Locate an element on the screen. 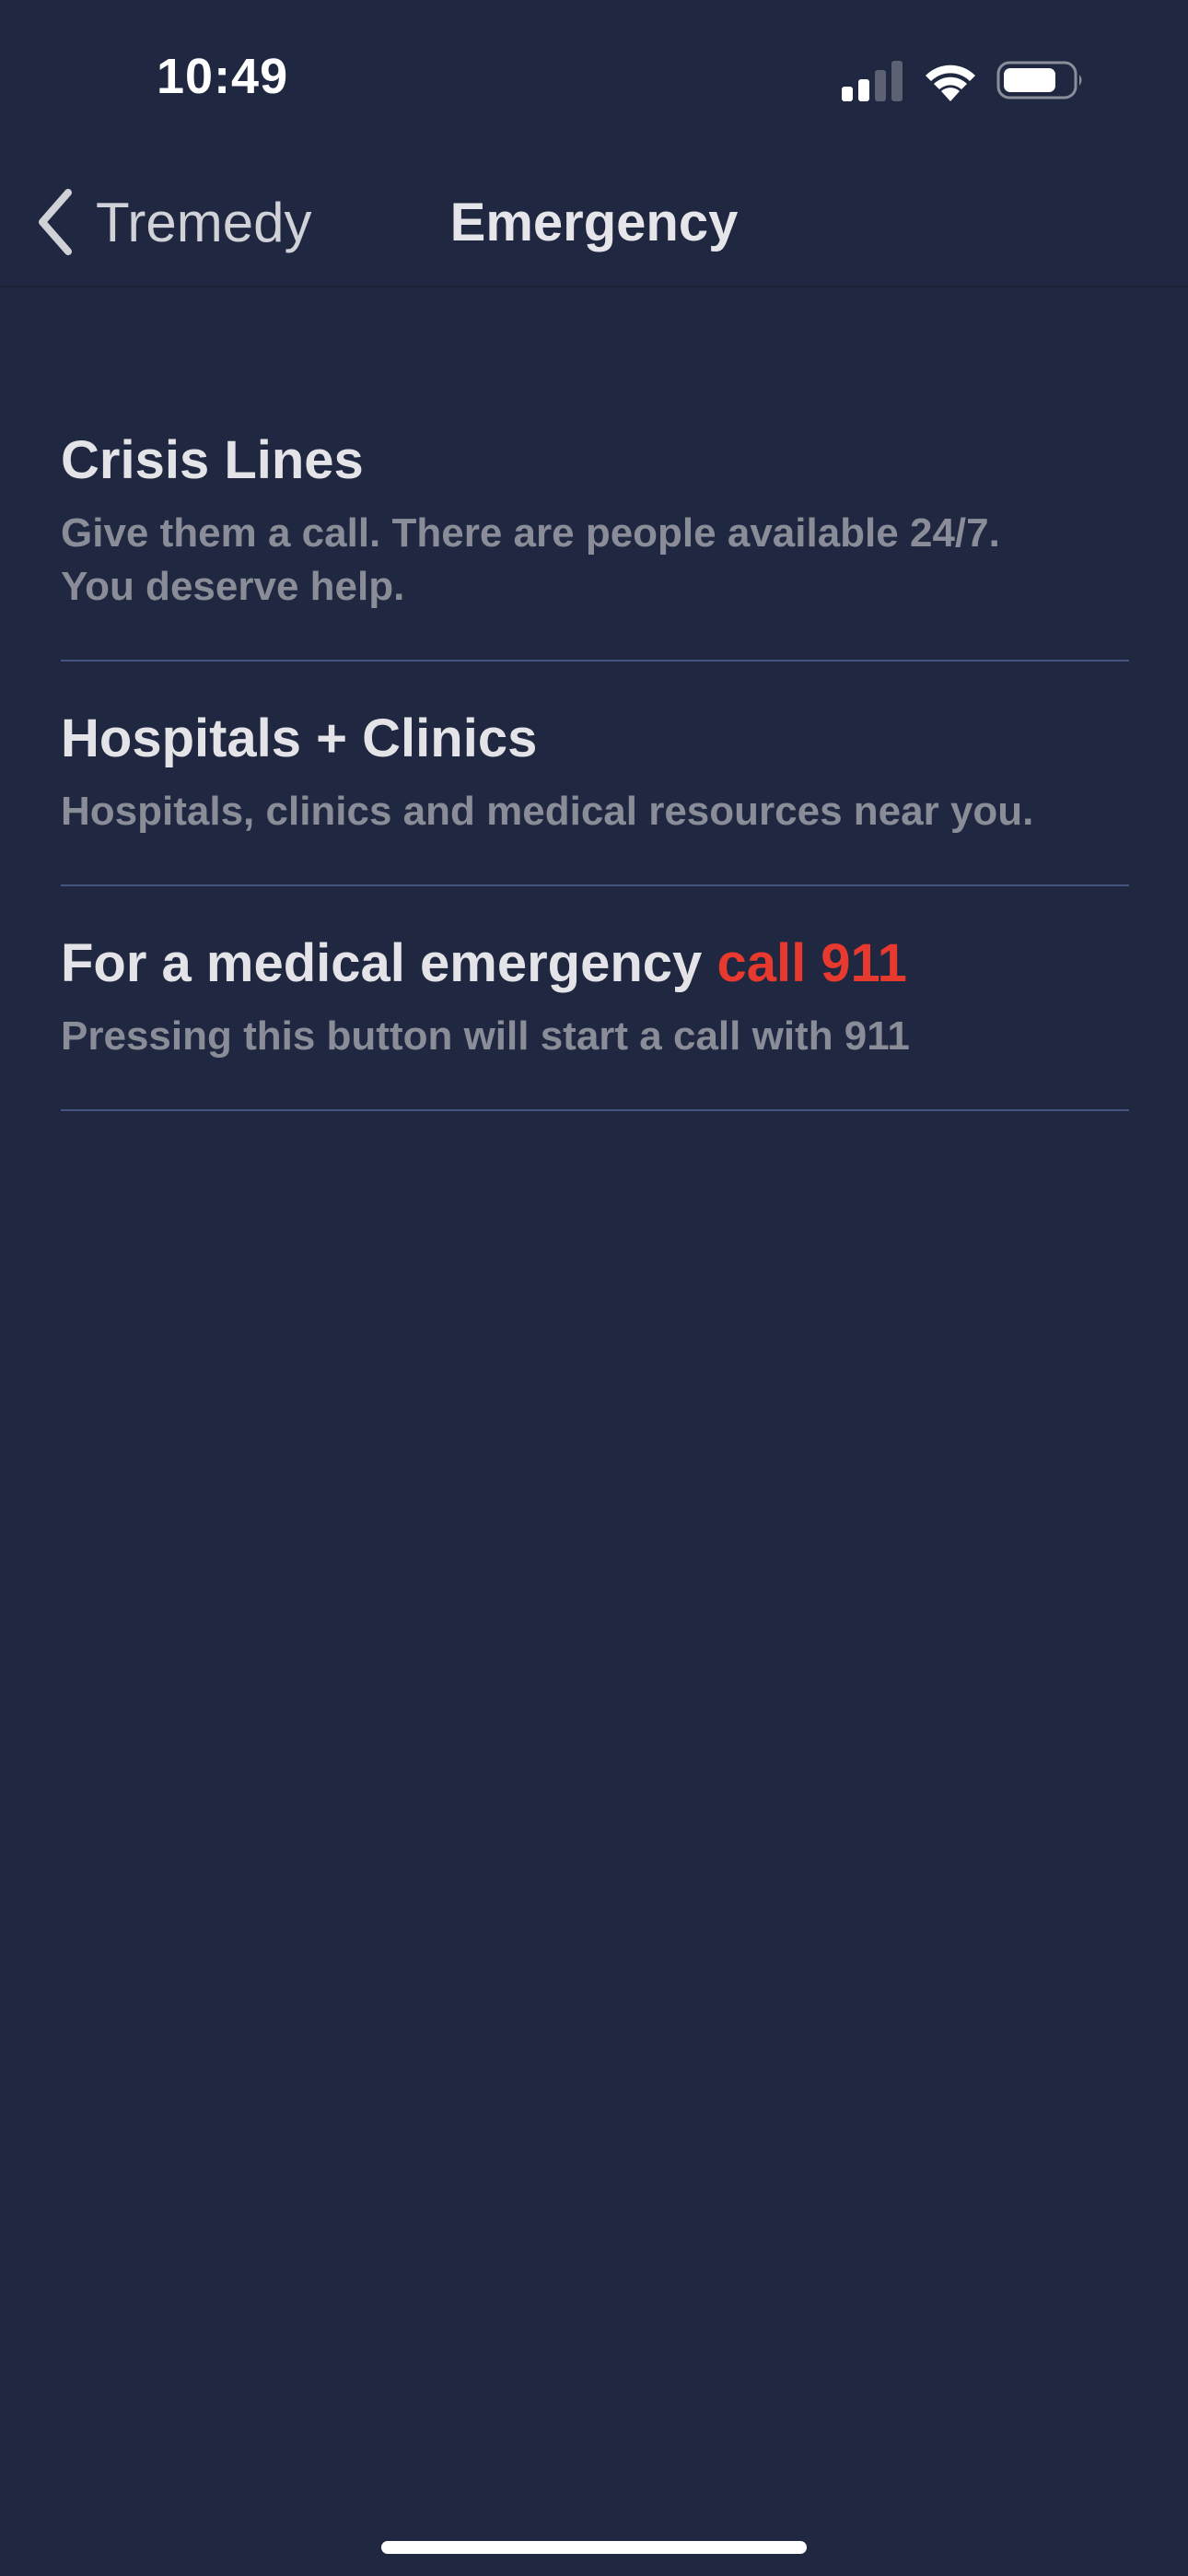 The width and height of the screenshot is (1188, 2576). item-title-prefix: For a medical emergency is located at coordinates (382, 963).